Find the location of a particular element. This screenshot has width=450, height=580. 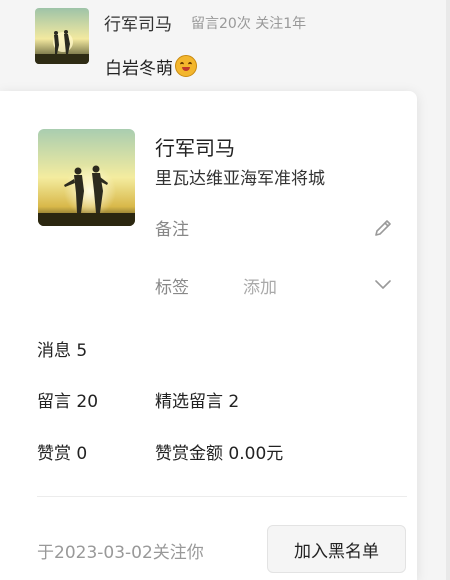

profile-name: 行军司马 is located at coordinates (195, 148).